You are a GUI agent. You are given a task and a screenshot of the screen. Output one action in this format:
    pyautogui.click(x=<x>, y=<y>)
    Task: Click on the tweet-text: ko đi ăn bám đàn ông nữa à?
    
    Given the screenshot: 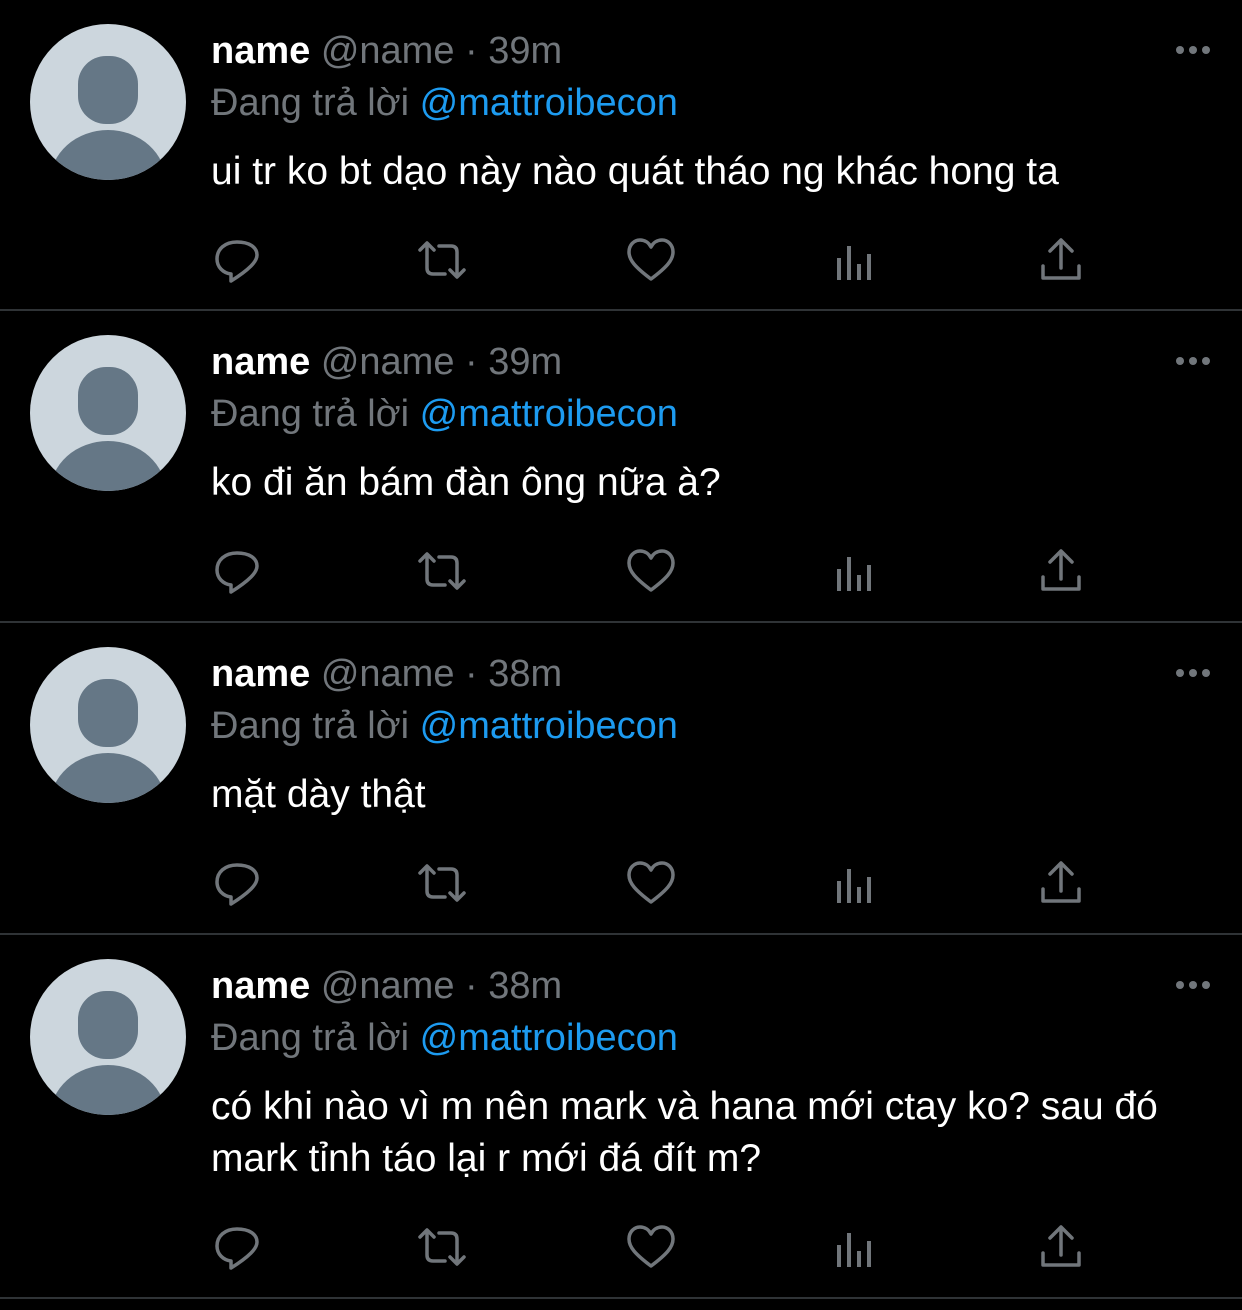 What is the action you would take?
    pyautogui.click(x=466, y=482)
    